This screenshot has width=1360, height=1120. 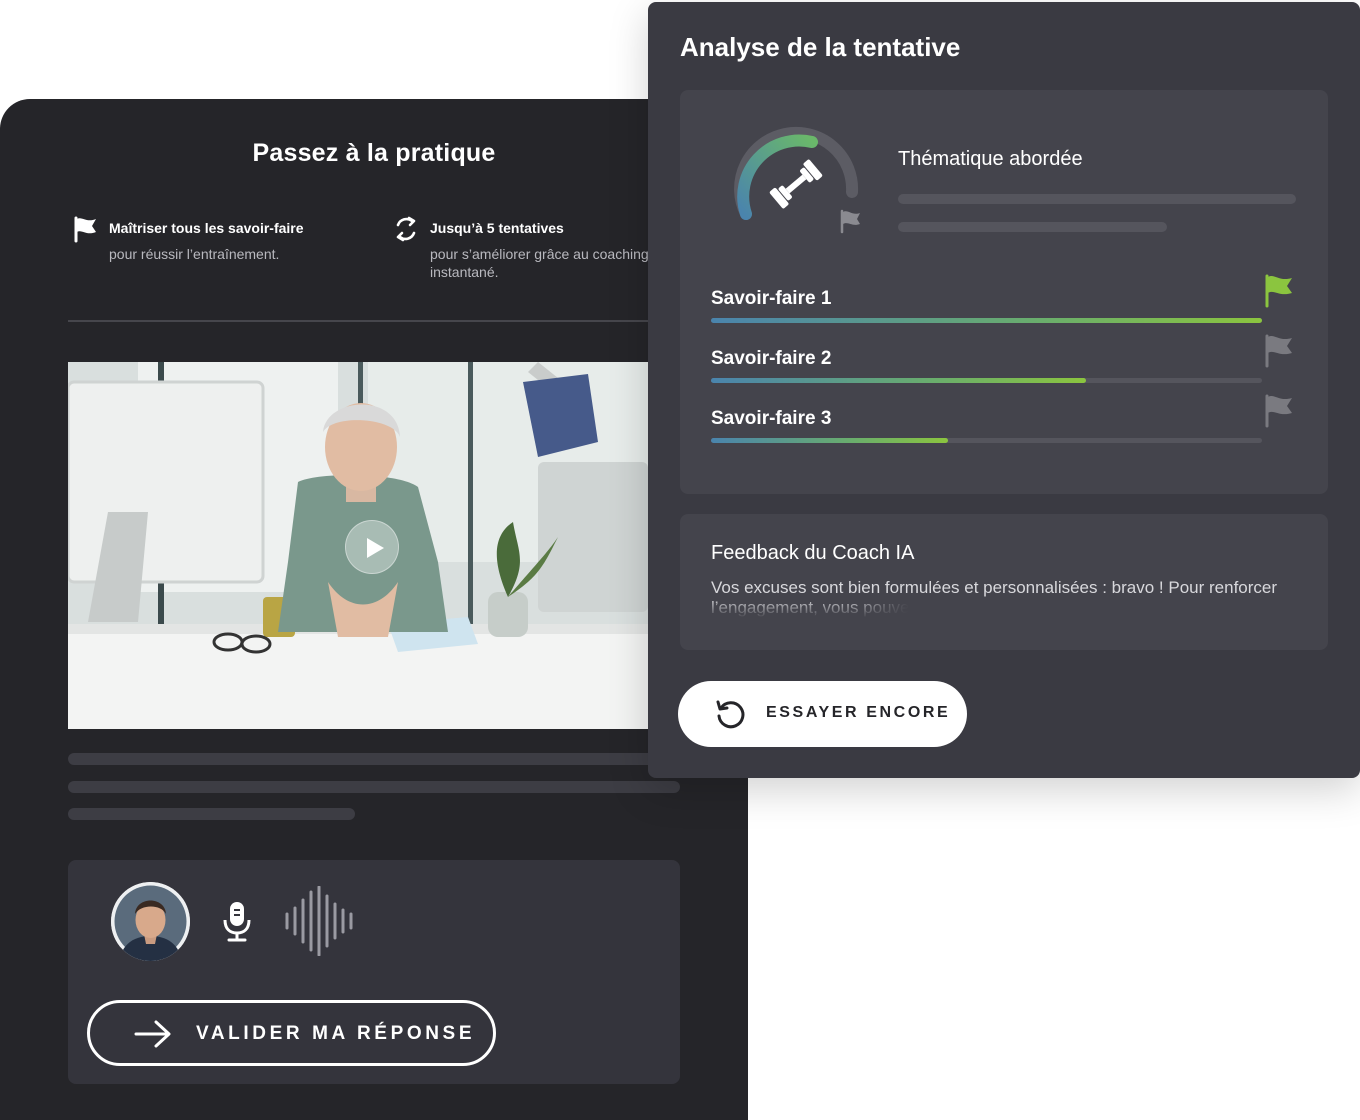 I want to click on skill-name: Savoir-faire 3, so click(x=771, y=418).